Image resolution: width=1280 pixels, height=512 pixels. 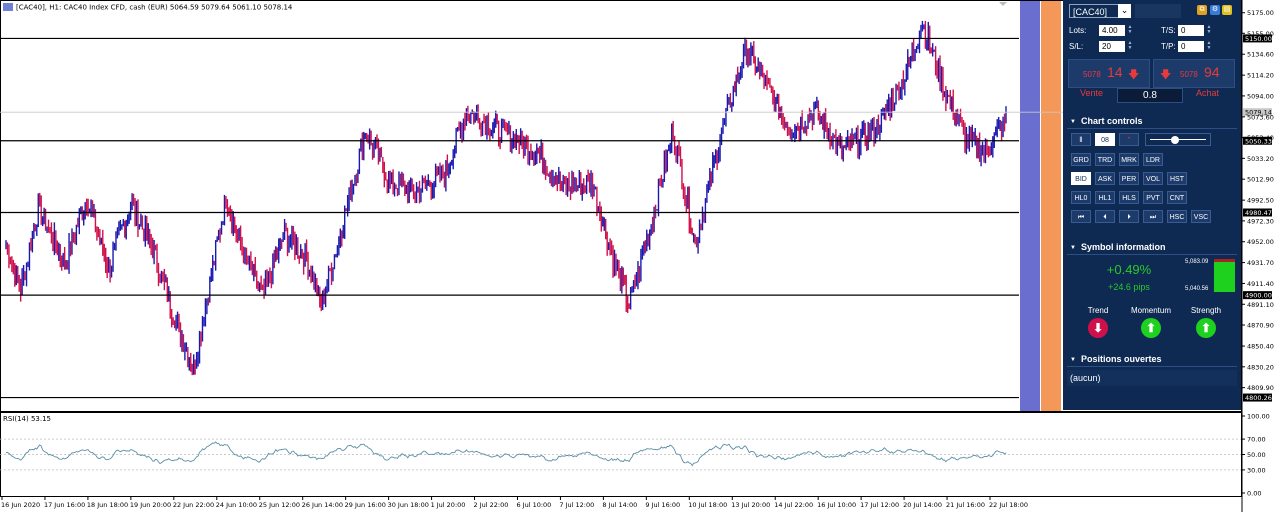 What do you see at coordinates (150, 505) in the screenshot?
I see `time-tick-label: 19 Jun 20:00` at bounding box center [150, 505].